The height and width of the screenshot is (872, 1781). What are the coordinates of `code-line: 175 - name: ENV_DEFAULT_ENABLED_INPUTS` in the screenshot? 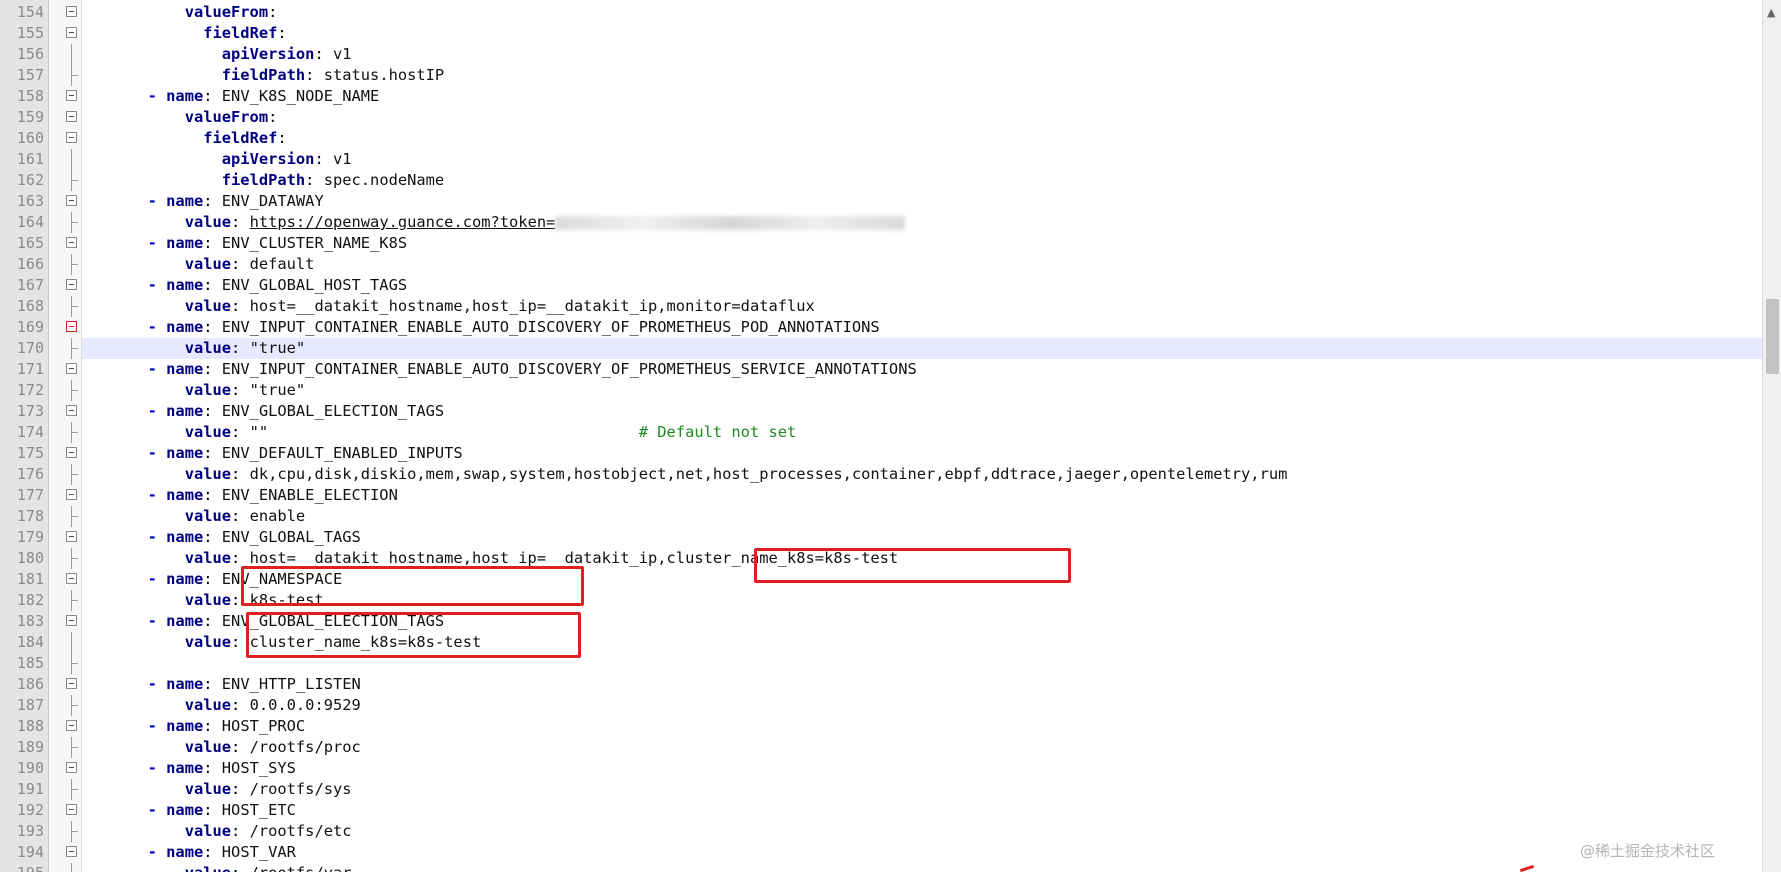 It's located at (881, 453).